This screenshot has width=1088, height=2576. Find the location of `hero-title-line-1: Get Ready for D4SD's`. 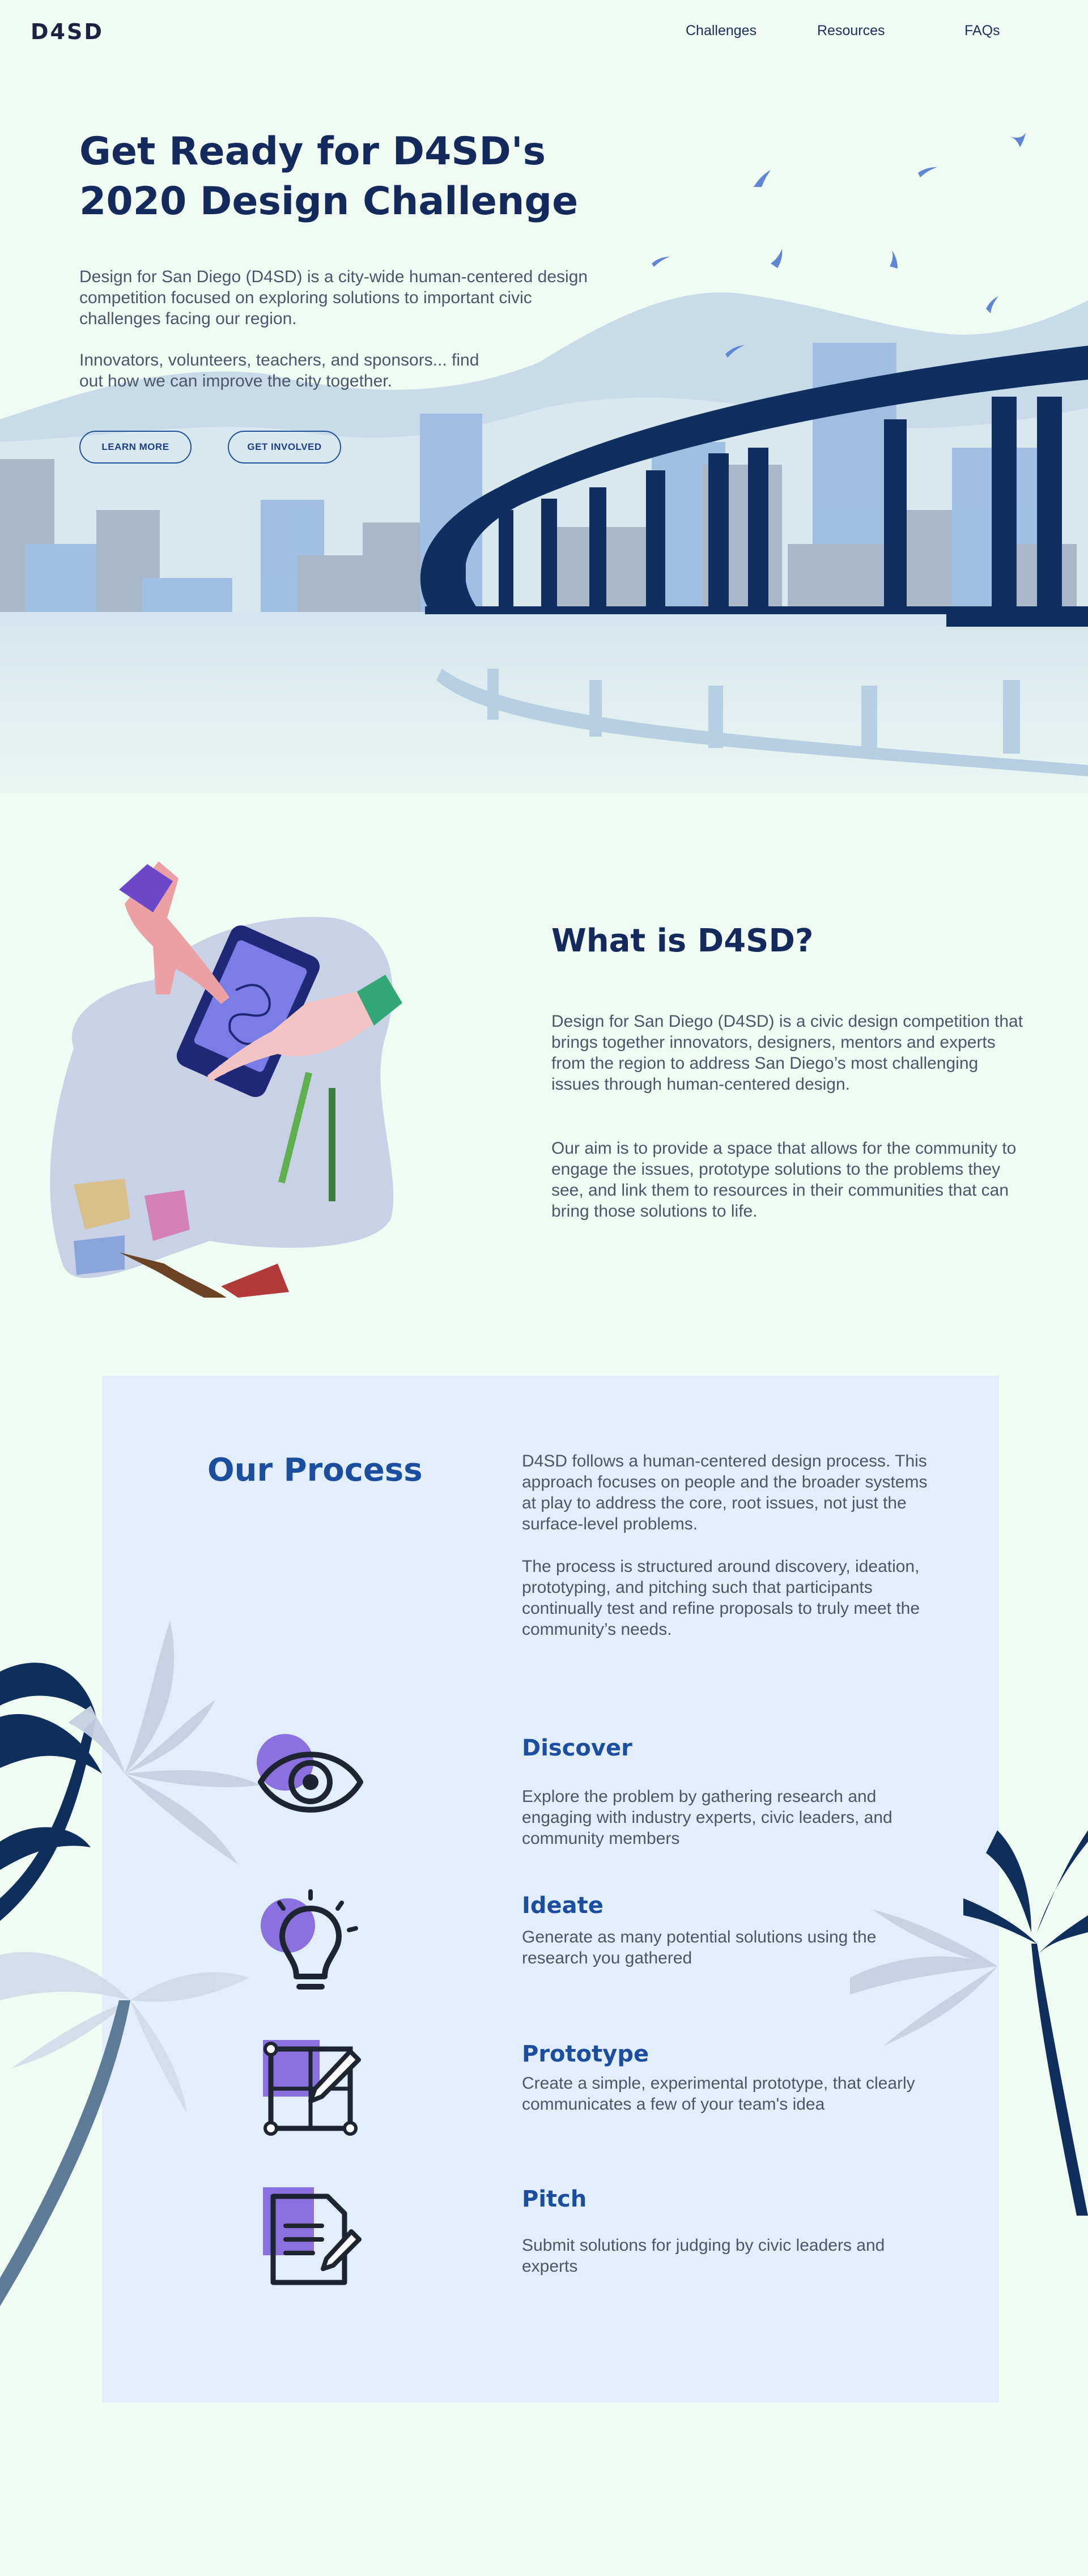

hero-title-line-1: Get Ready for D4SD's is located at coordinates (312, 151).